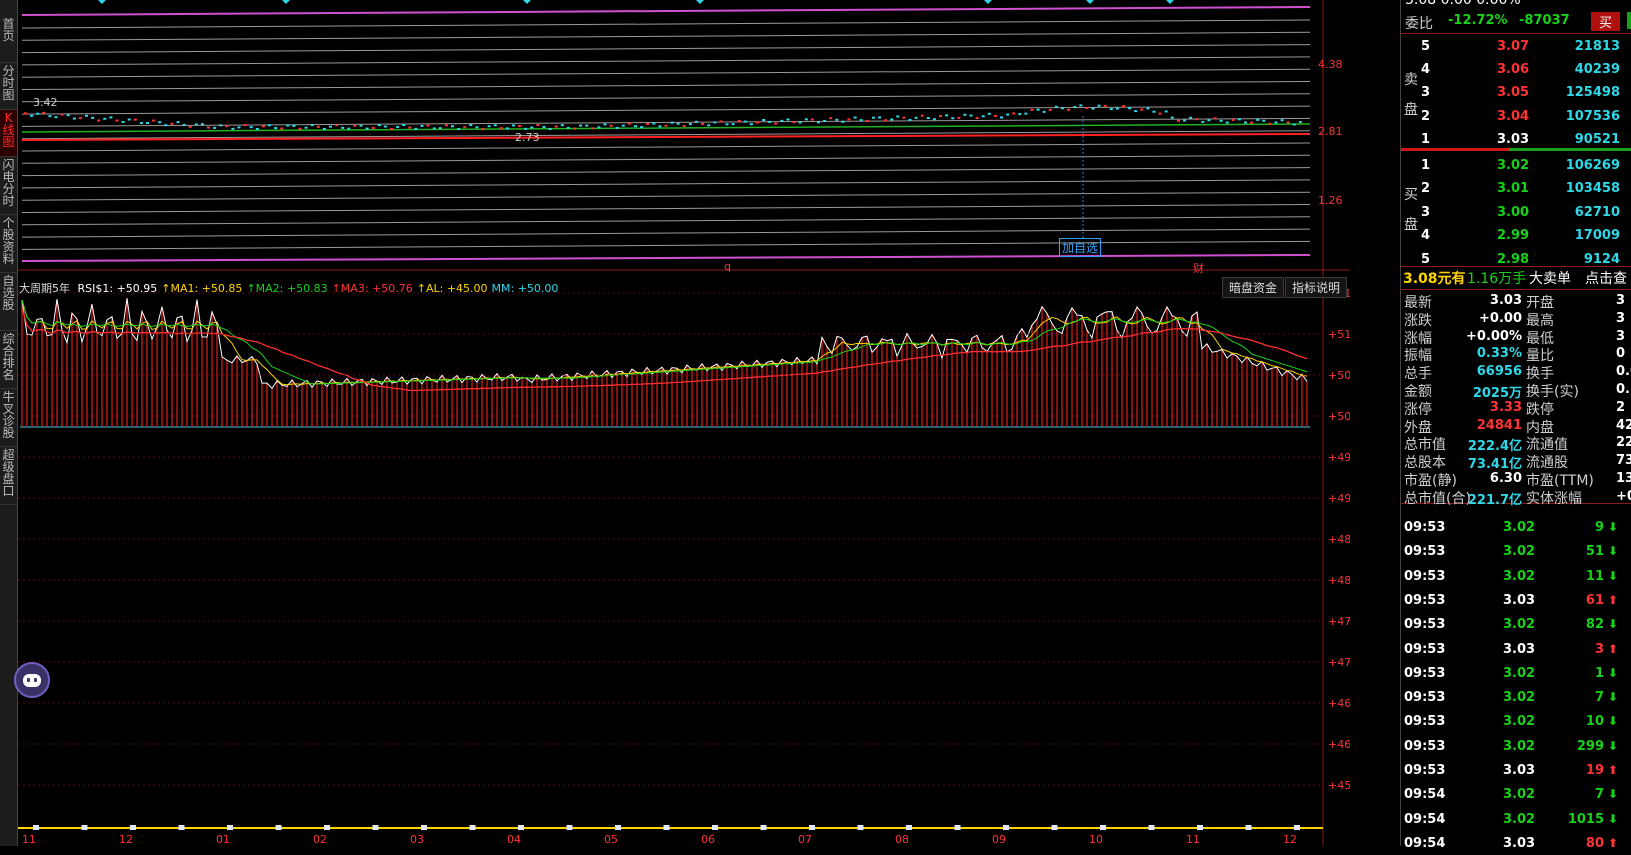 The width and height of the screenshot is (1631, 855). What do you see at coordinates (1516, 166) in the screenshot?
I see `buy-level-row: 1 3.02 106269` at bounding box center [1516, 166].